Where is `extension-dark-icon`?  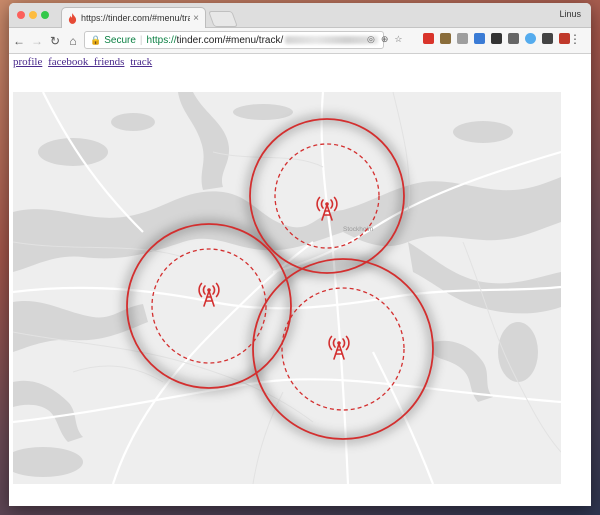
extension-dark-icon is located at coordinates (496, 38).